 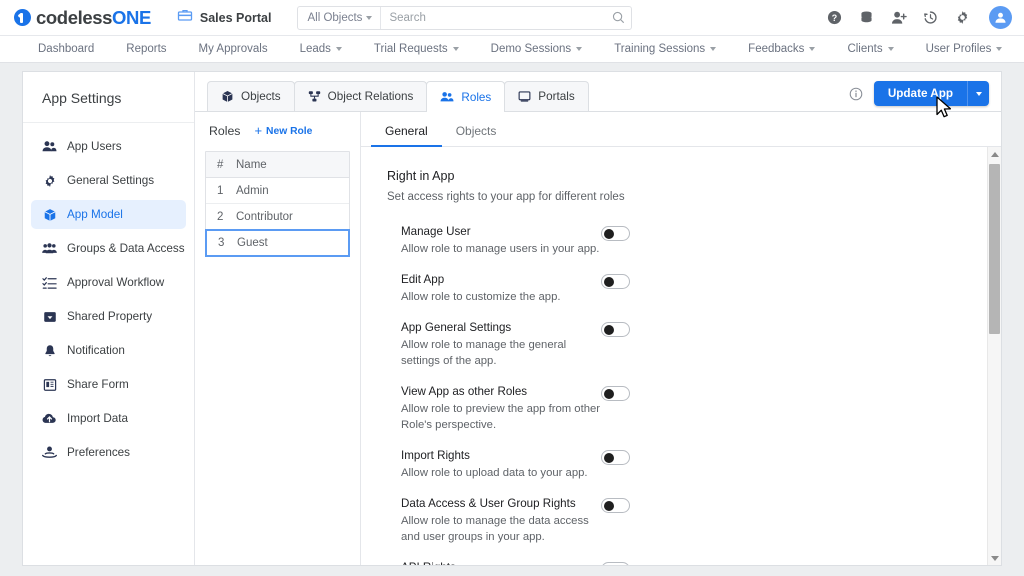 I want to click on avatar, so click(x=1000, y=17).